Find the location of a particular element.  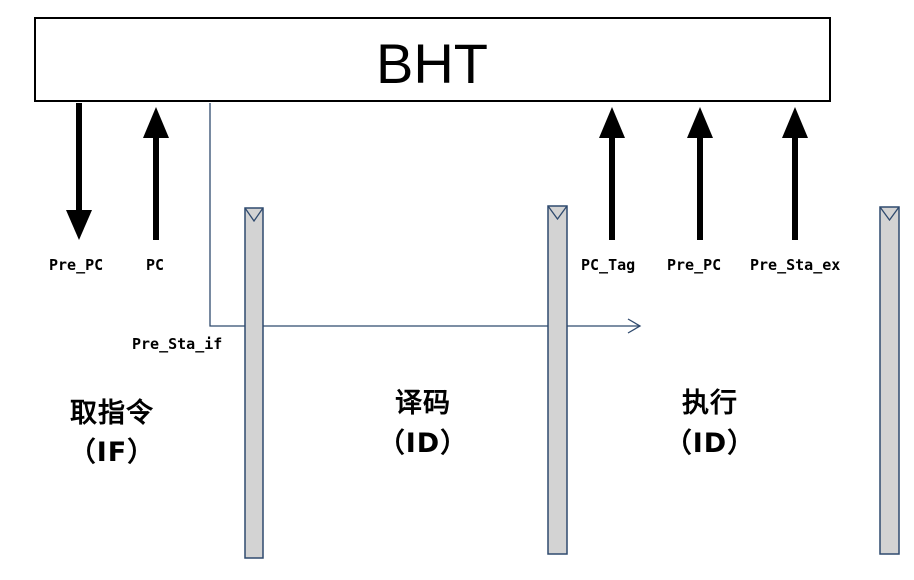

pipeline-register-if-id is located at coordinates (254, 383).